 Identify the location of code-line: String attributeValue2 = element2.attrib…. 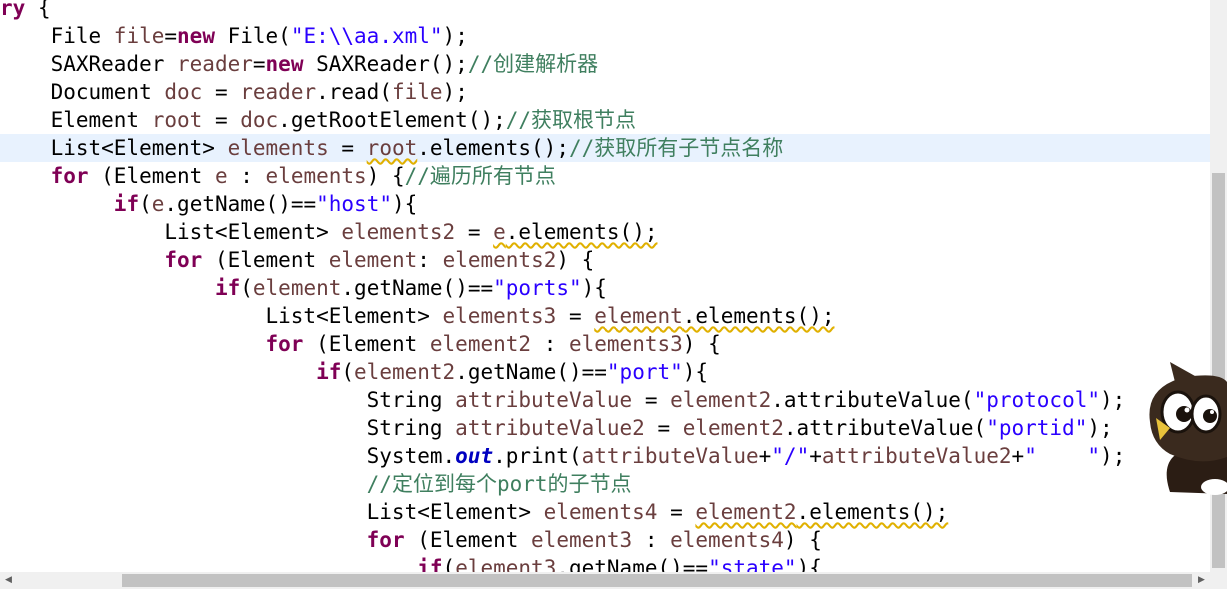
(605, 428).